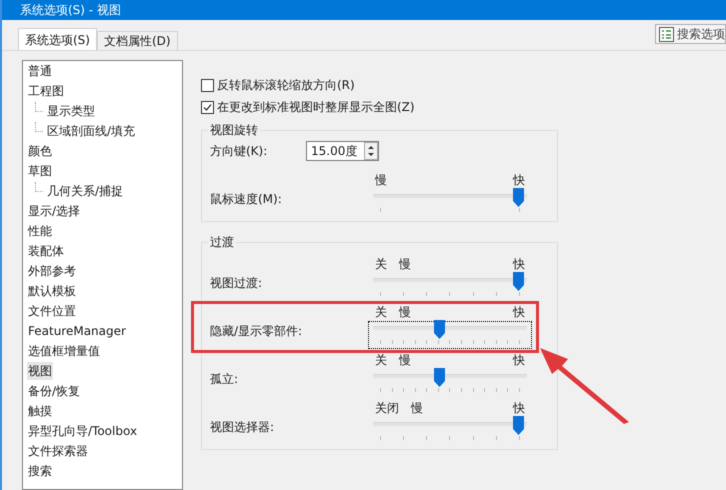  What do you see at coordinates (222, 242) in the screenshot?
I see `group-title: 过渡` at bounding box center [222, 242].